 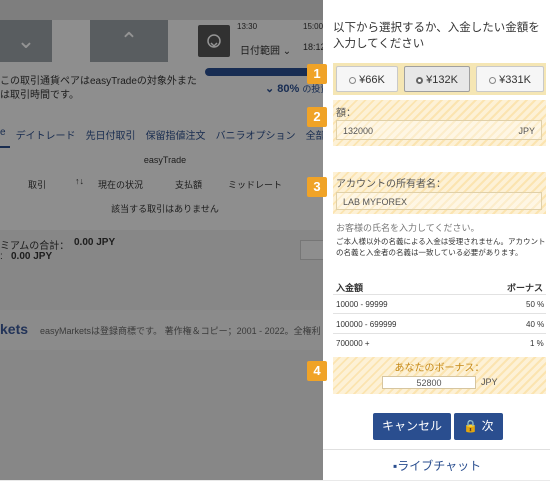 I want to click on bonus-table-col-deposit: 入金額, so click(x=350, y=288).